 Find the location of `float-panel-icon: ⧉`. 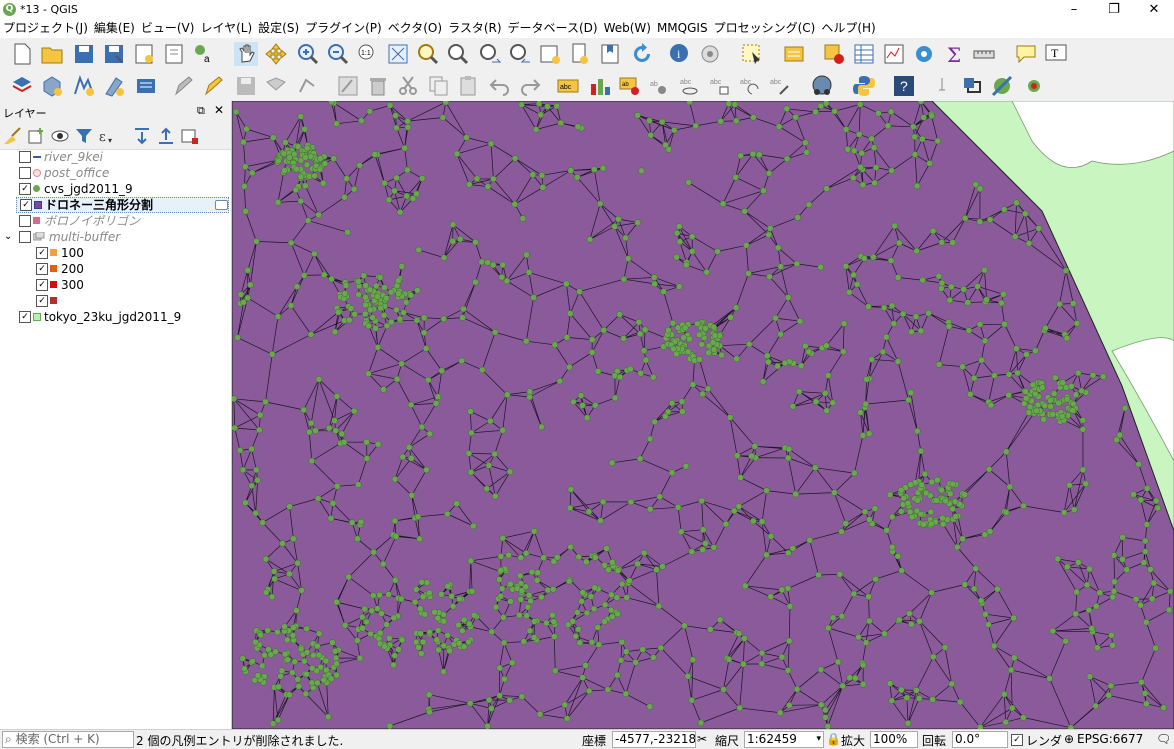

float-panel-icon: ⧉ is located at coordinates (201, 111).